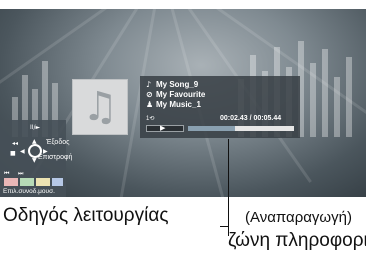 The image size is (366, 264). I want to click on artist-row: ♟ My Music_1, so click(173, 104).